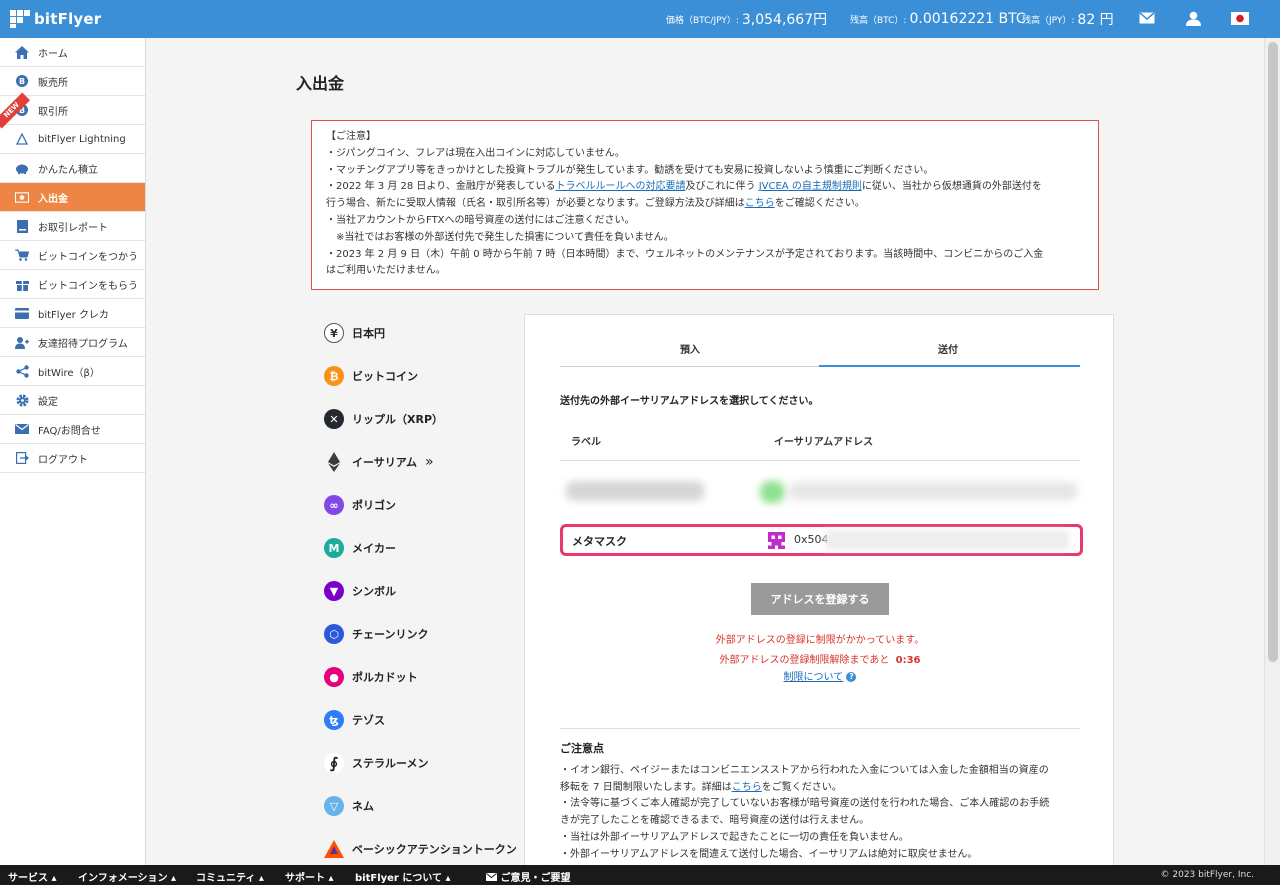 Image resolution: width=1280 pixels, height=885 pixels. I want to click on currency-item-polkadot: ● ポルカドット, so click(371, 677).